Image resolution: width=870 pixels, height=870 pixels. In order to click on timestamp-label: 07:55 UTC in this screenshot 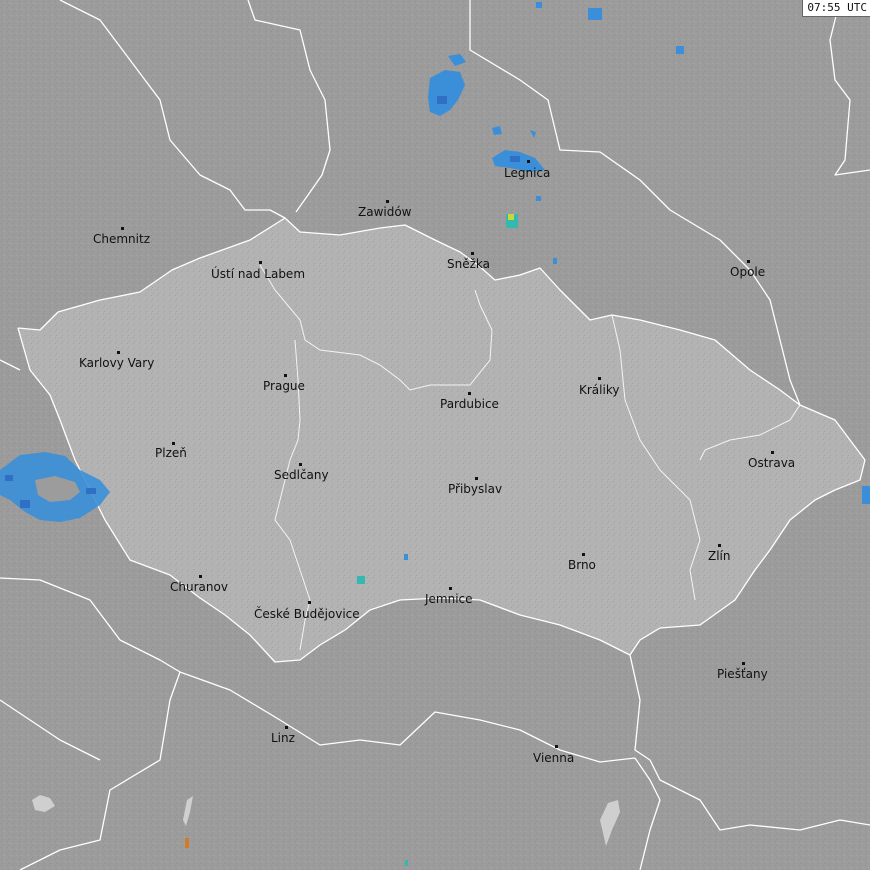, I will do `click(836, 8)`.